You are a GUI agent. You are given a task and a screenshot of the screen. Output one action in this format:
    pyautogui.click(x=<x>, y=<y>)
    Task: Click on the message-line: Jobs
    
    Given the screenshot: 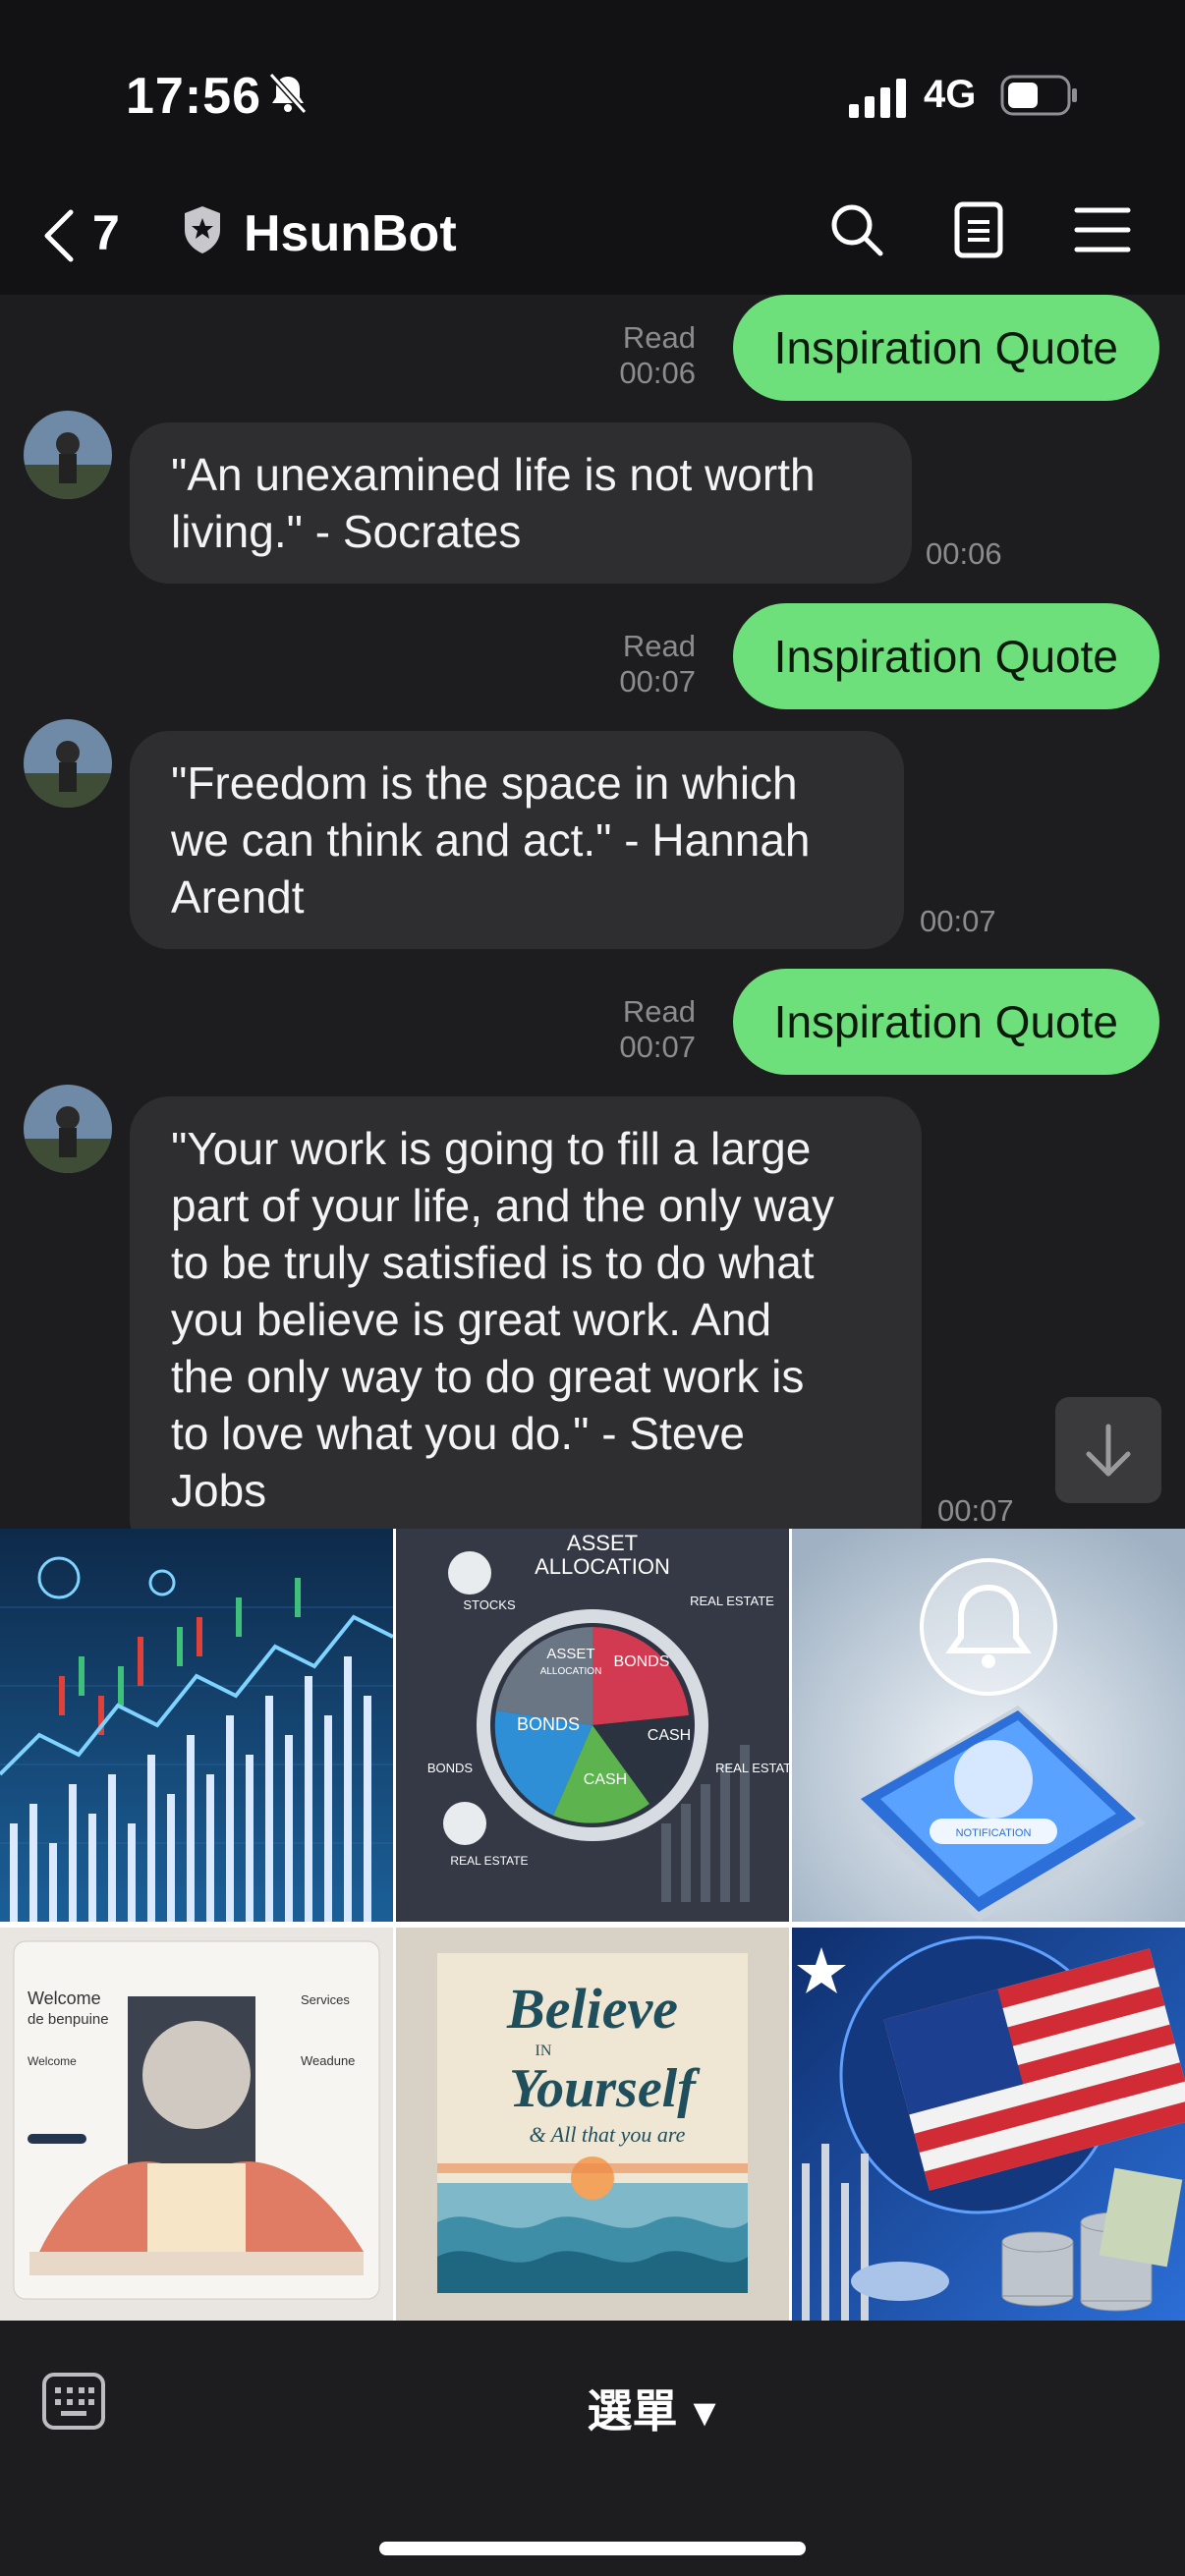 What is the action you would take?
    pyautogui.click(x=219, y=1490)
    